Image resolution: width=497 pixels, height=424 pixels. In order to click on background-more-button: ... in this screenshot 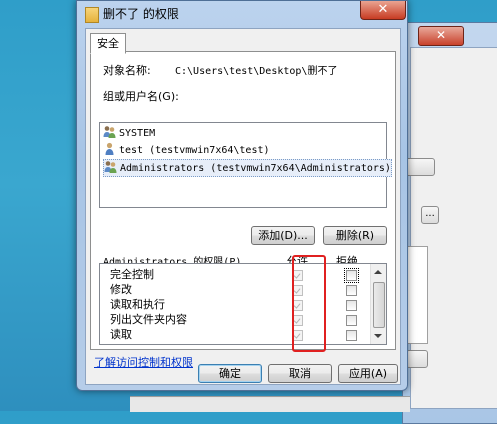, I will do `click(430, 215)`.